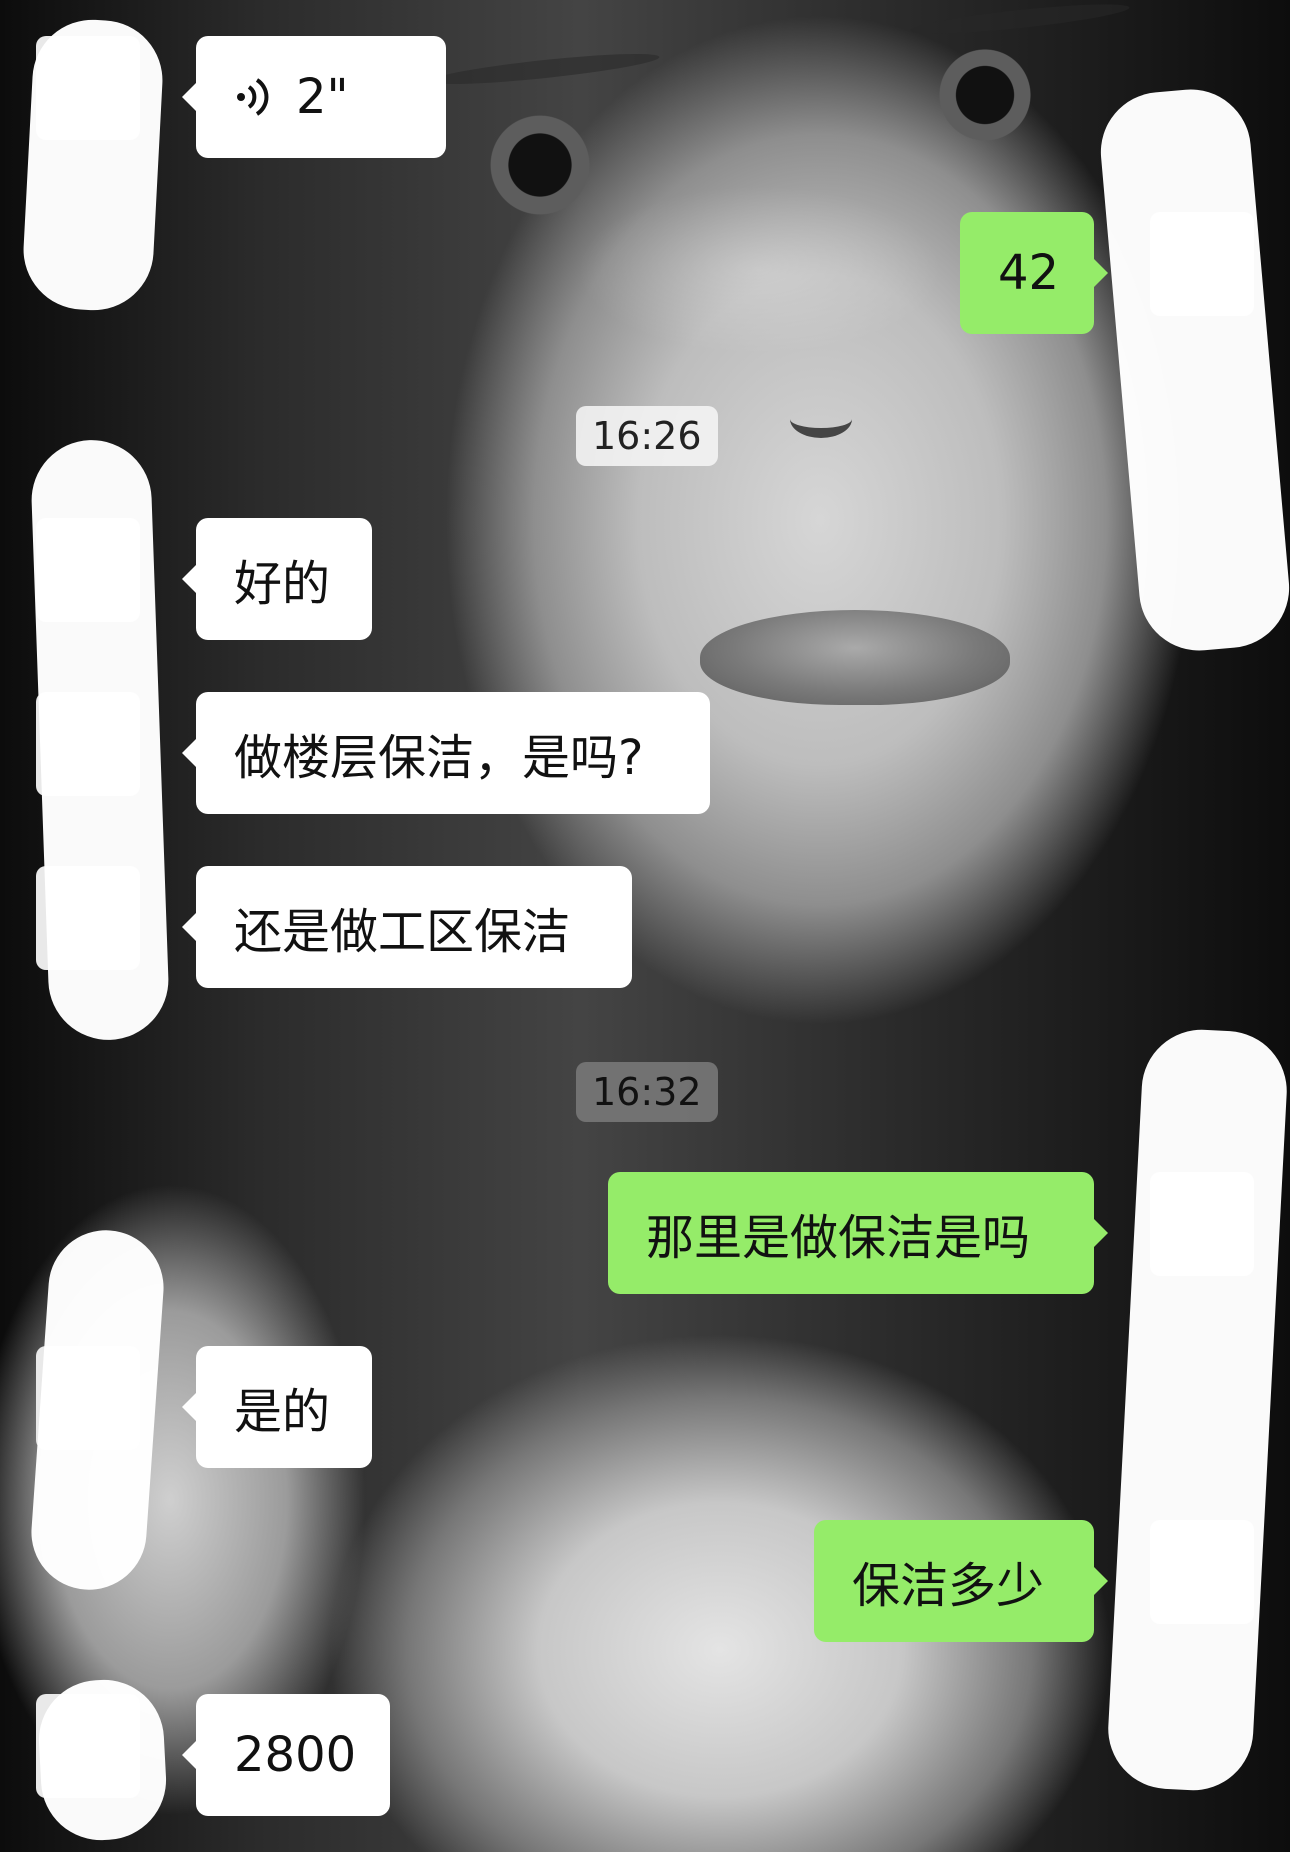  I want to click on message-text: 好的, so click(282, 584).